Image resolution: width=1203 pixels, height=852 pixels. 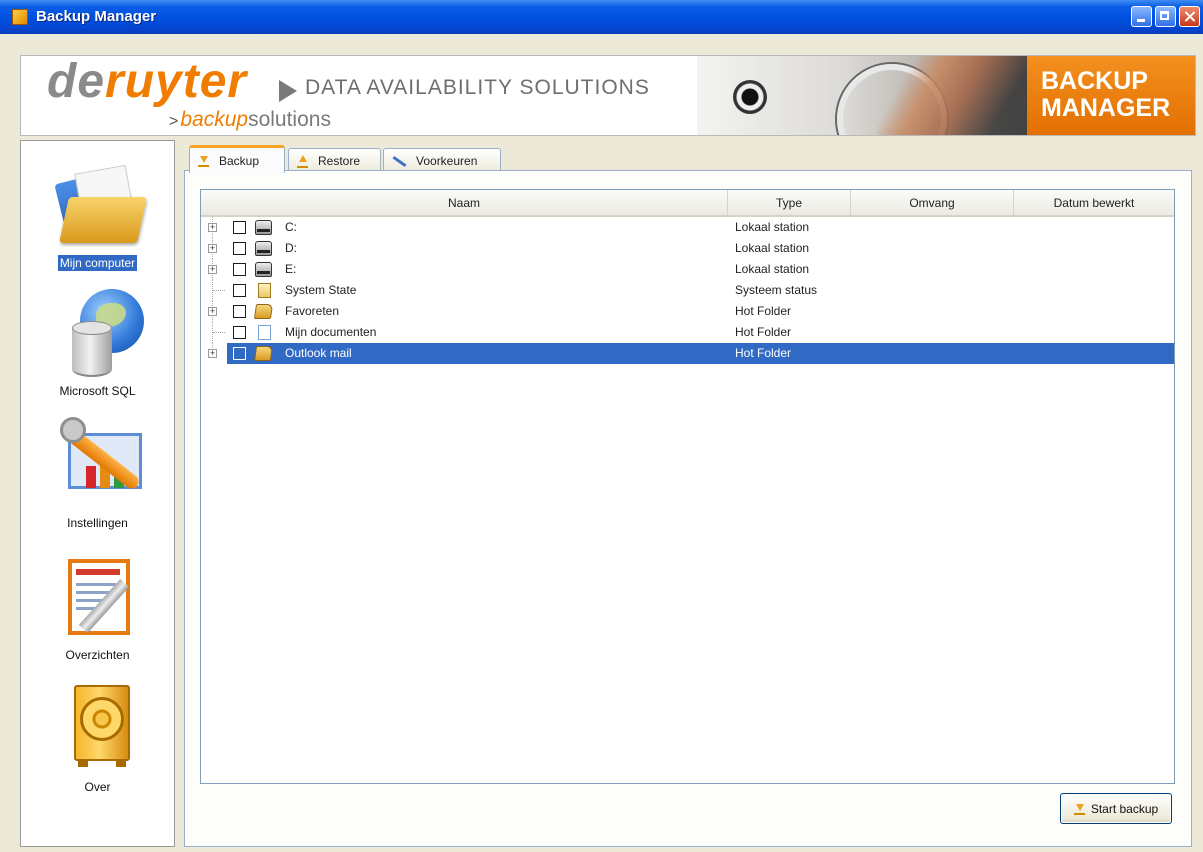 I want to click on sidebar-item-label: Over, so click(x=97, y=787).